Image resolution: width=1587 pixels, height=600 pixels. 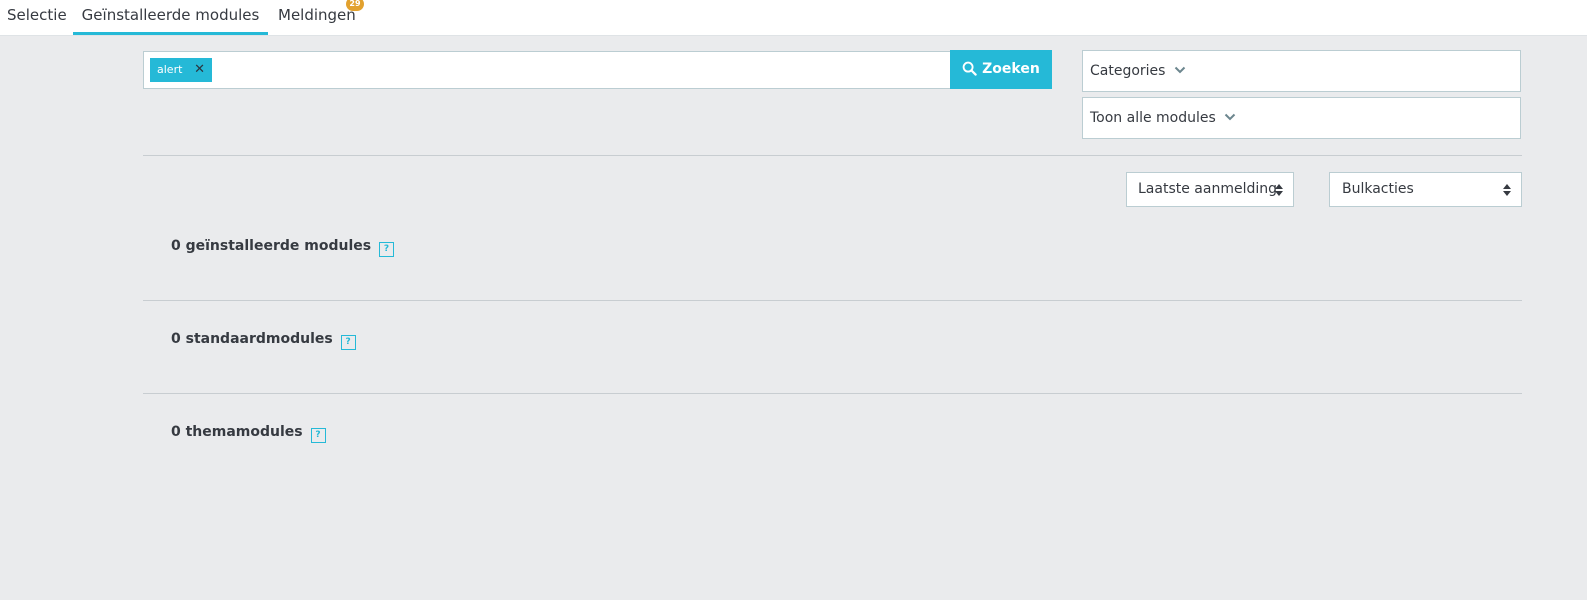 I want to click on notification-count-badge: 29, so click(x=355, y=5).